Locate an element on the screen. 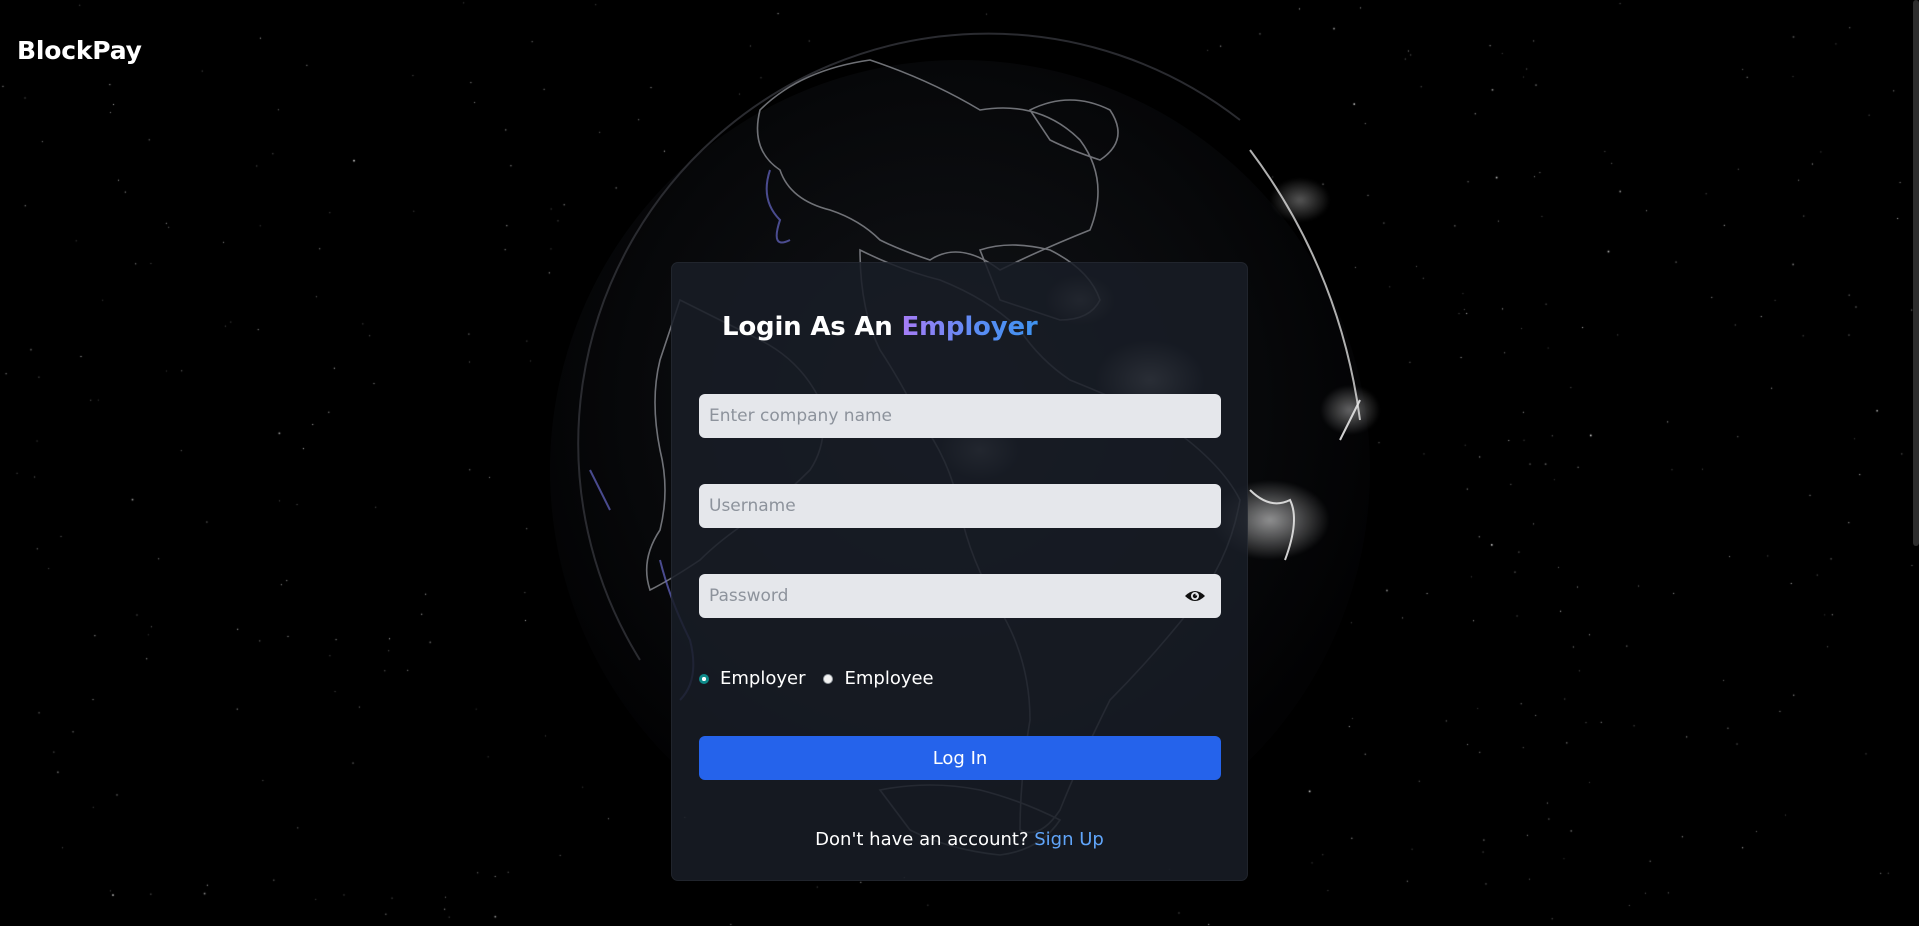 This screenshot has height=926, width=1919. radio-employee is located at coordinates (828, 678).